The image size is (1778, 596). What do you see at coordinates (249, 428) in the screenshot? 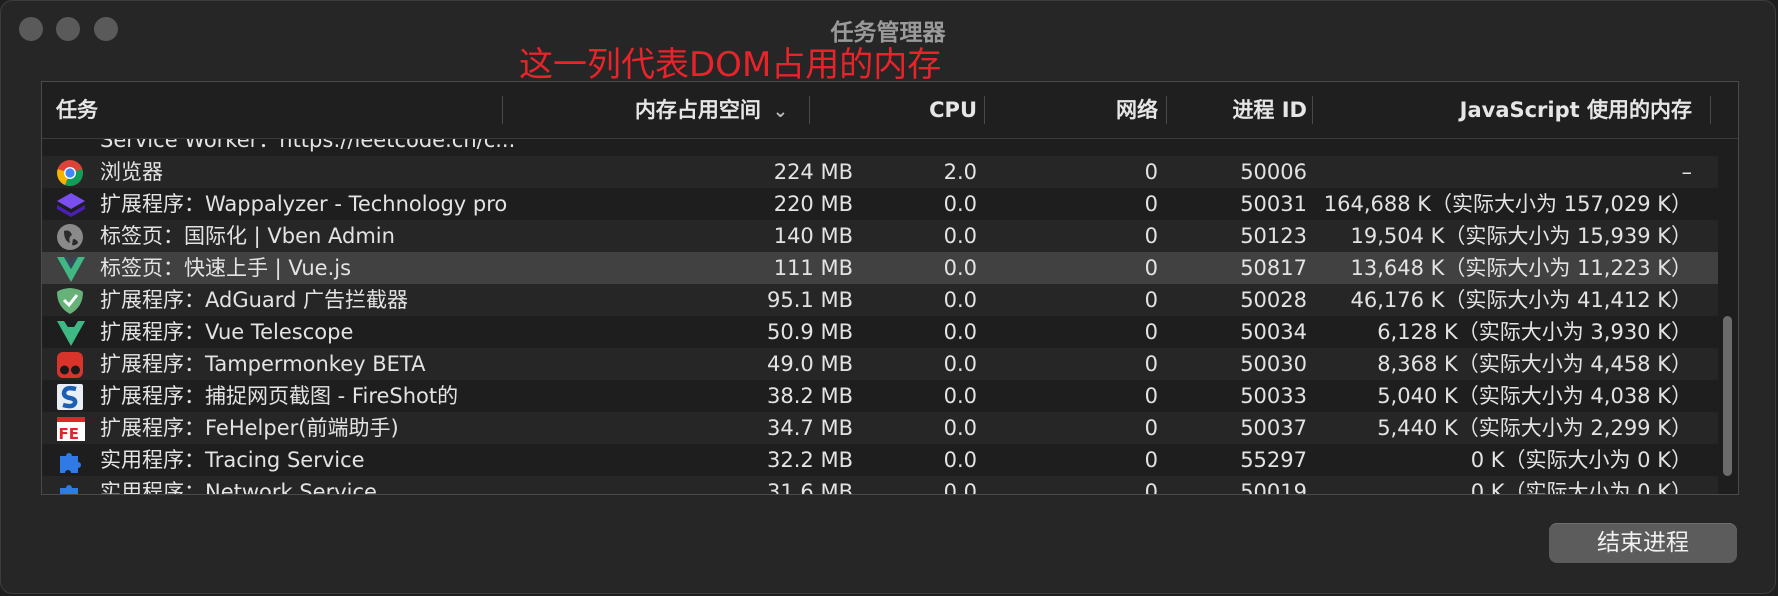
I see `task-name: 扩展程序：FeHelper(前端助手)` at bounding box center [249, 428].